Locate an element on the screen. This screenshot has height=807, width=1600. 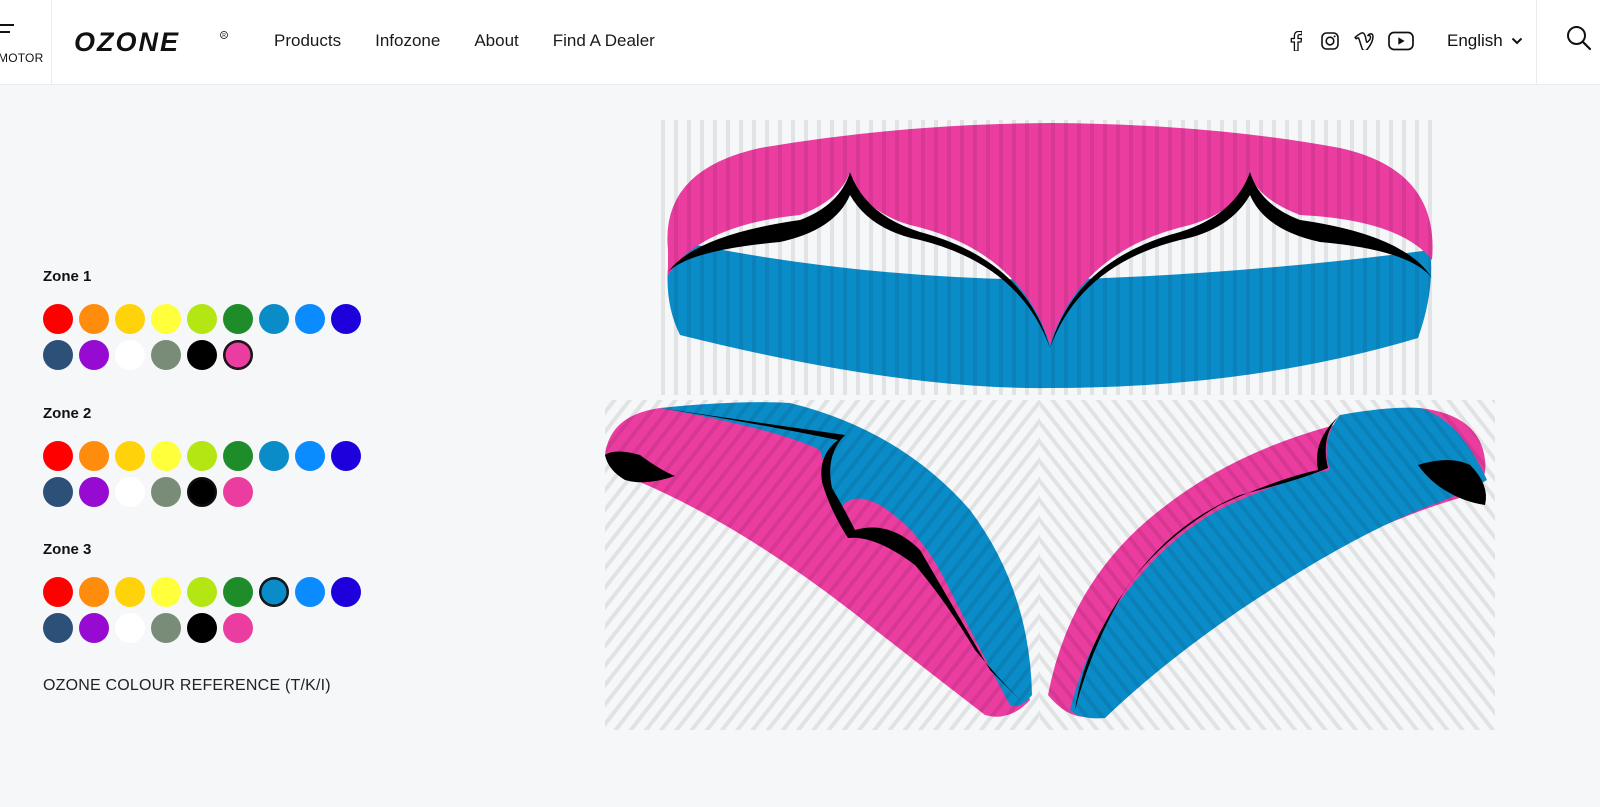
nav-about: About is located at coordinates (496, 41).